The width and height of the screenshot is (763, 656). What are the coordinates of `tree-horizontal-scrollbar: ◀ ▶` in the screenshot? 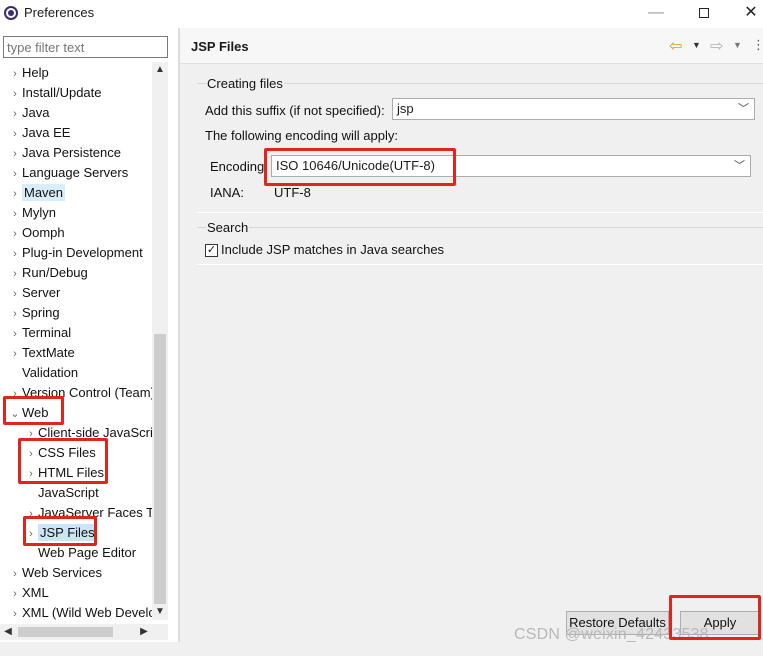 It's located at (84, 632).